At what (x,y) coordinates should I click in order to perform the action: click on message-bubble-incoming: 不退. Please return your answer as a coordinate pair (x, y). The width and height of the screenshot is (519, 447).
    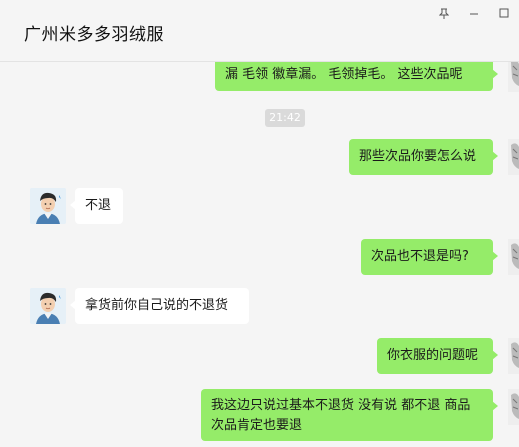
    Looking at the image, I should click on (96, 206).